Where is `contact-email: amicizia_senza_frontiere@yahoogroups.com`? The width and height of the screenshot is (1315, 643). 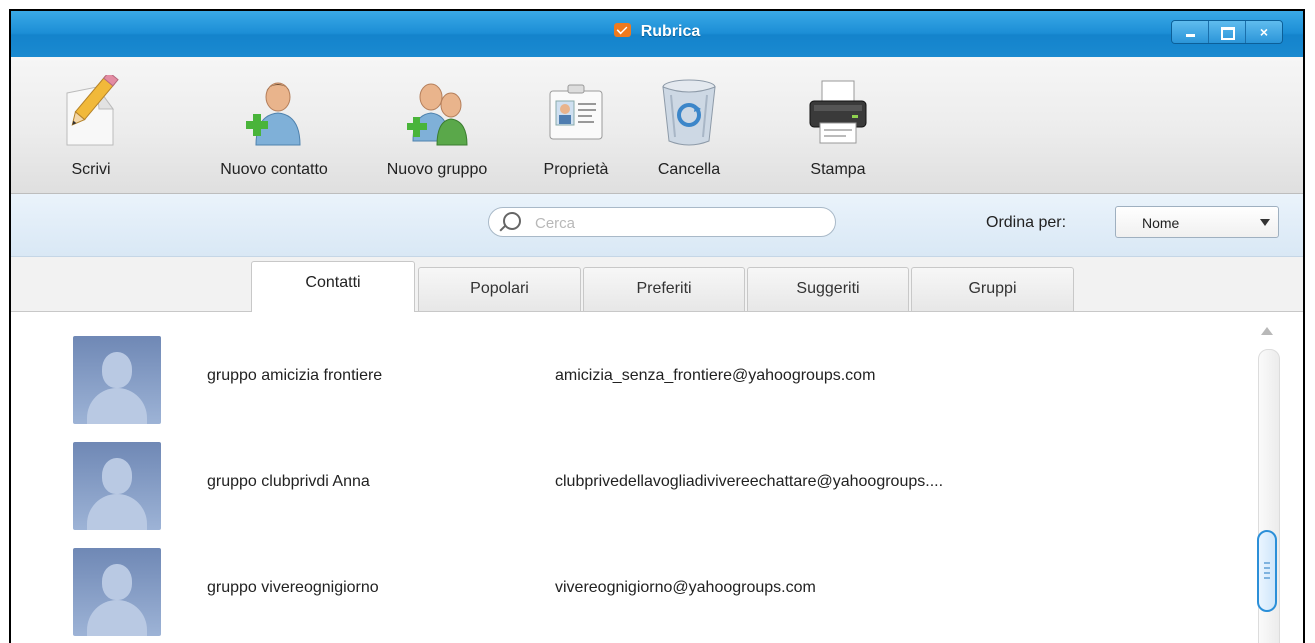
contact-email: amicizia_senza_frontiere@yahoogroups.com is located at coordinates (715, 375).